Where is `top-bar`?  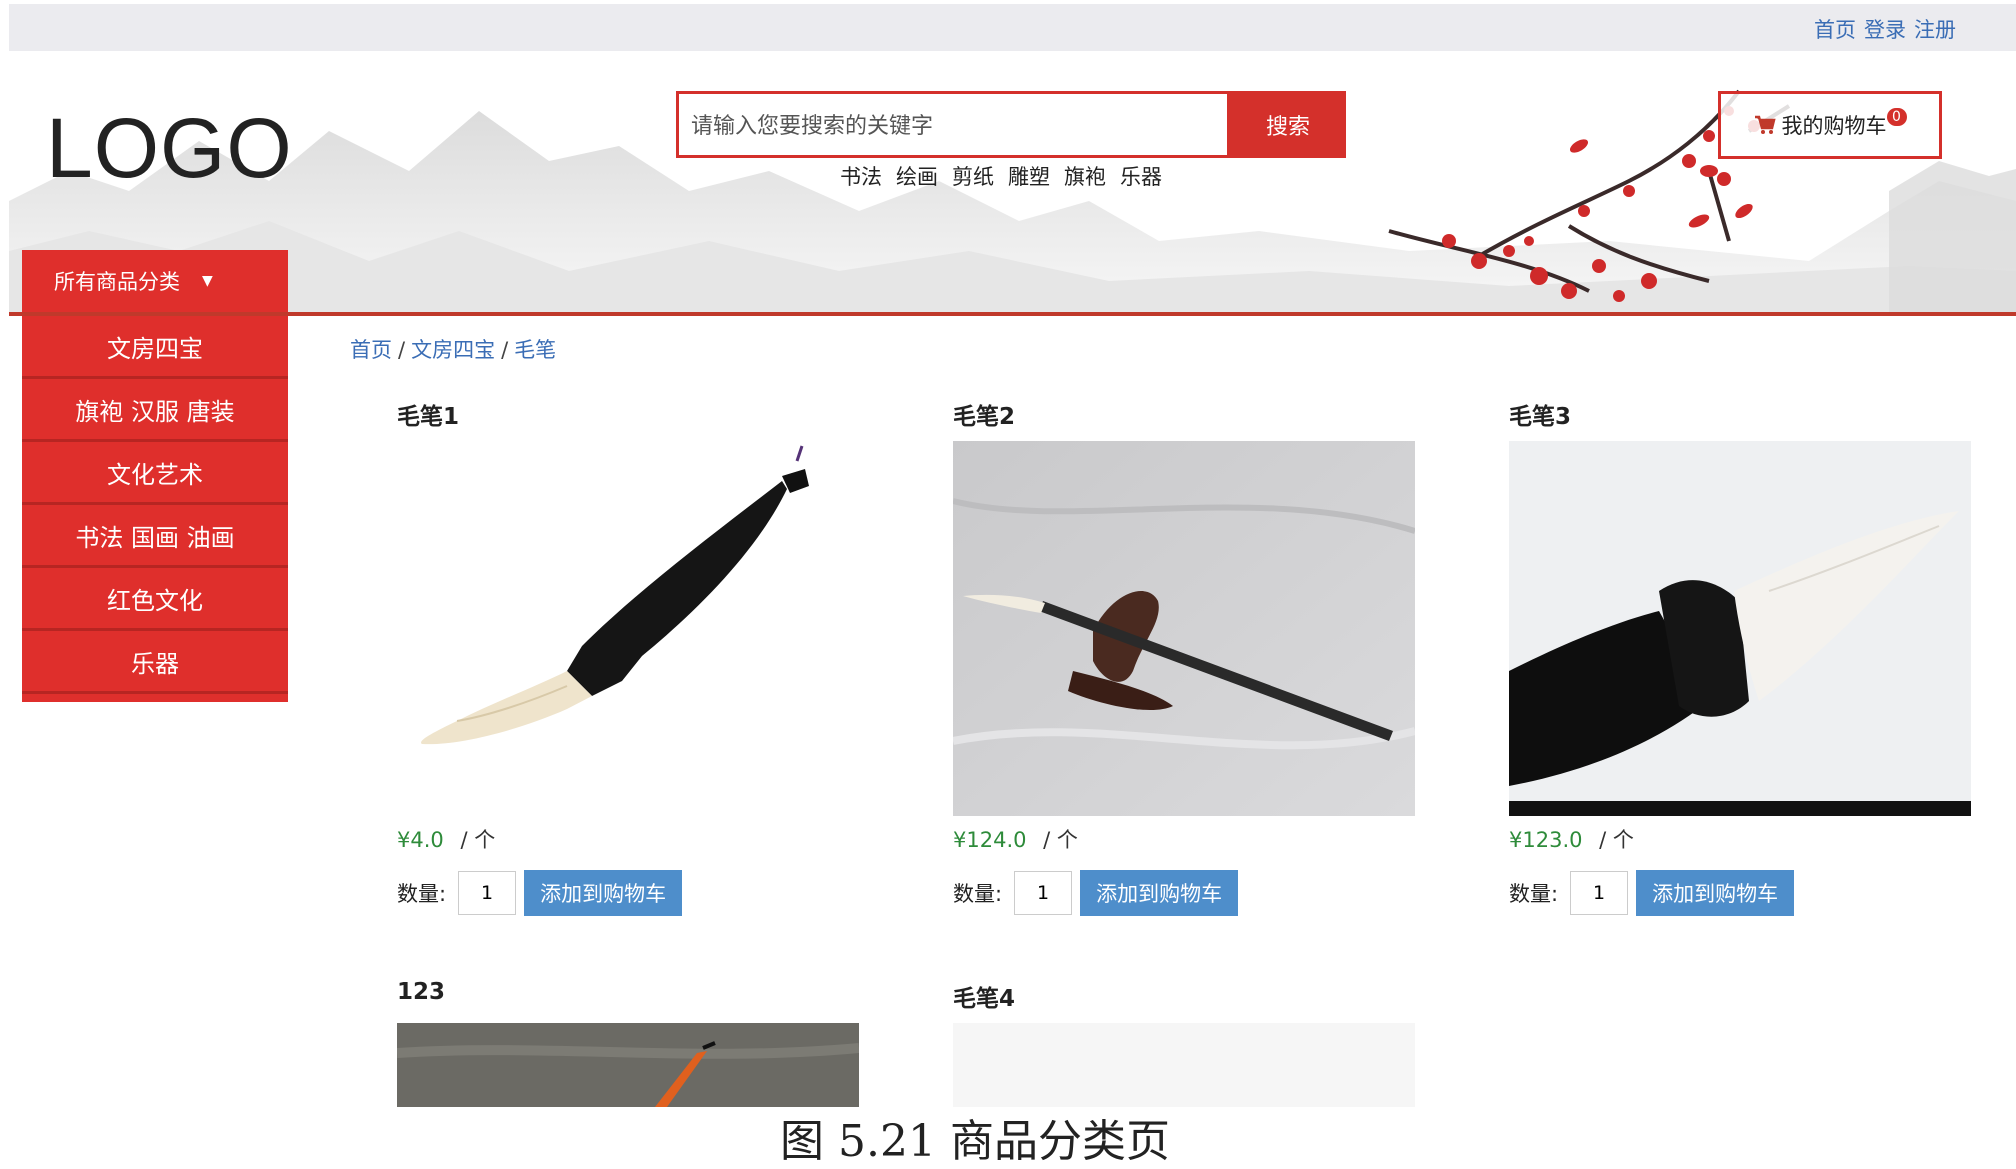
top-bar is located at coordinates (1012, 27).